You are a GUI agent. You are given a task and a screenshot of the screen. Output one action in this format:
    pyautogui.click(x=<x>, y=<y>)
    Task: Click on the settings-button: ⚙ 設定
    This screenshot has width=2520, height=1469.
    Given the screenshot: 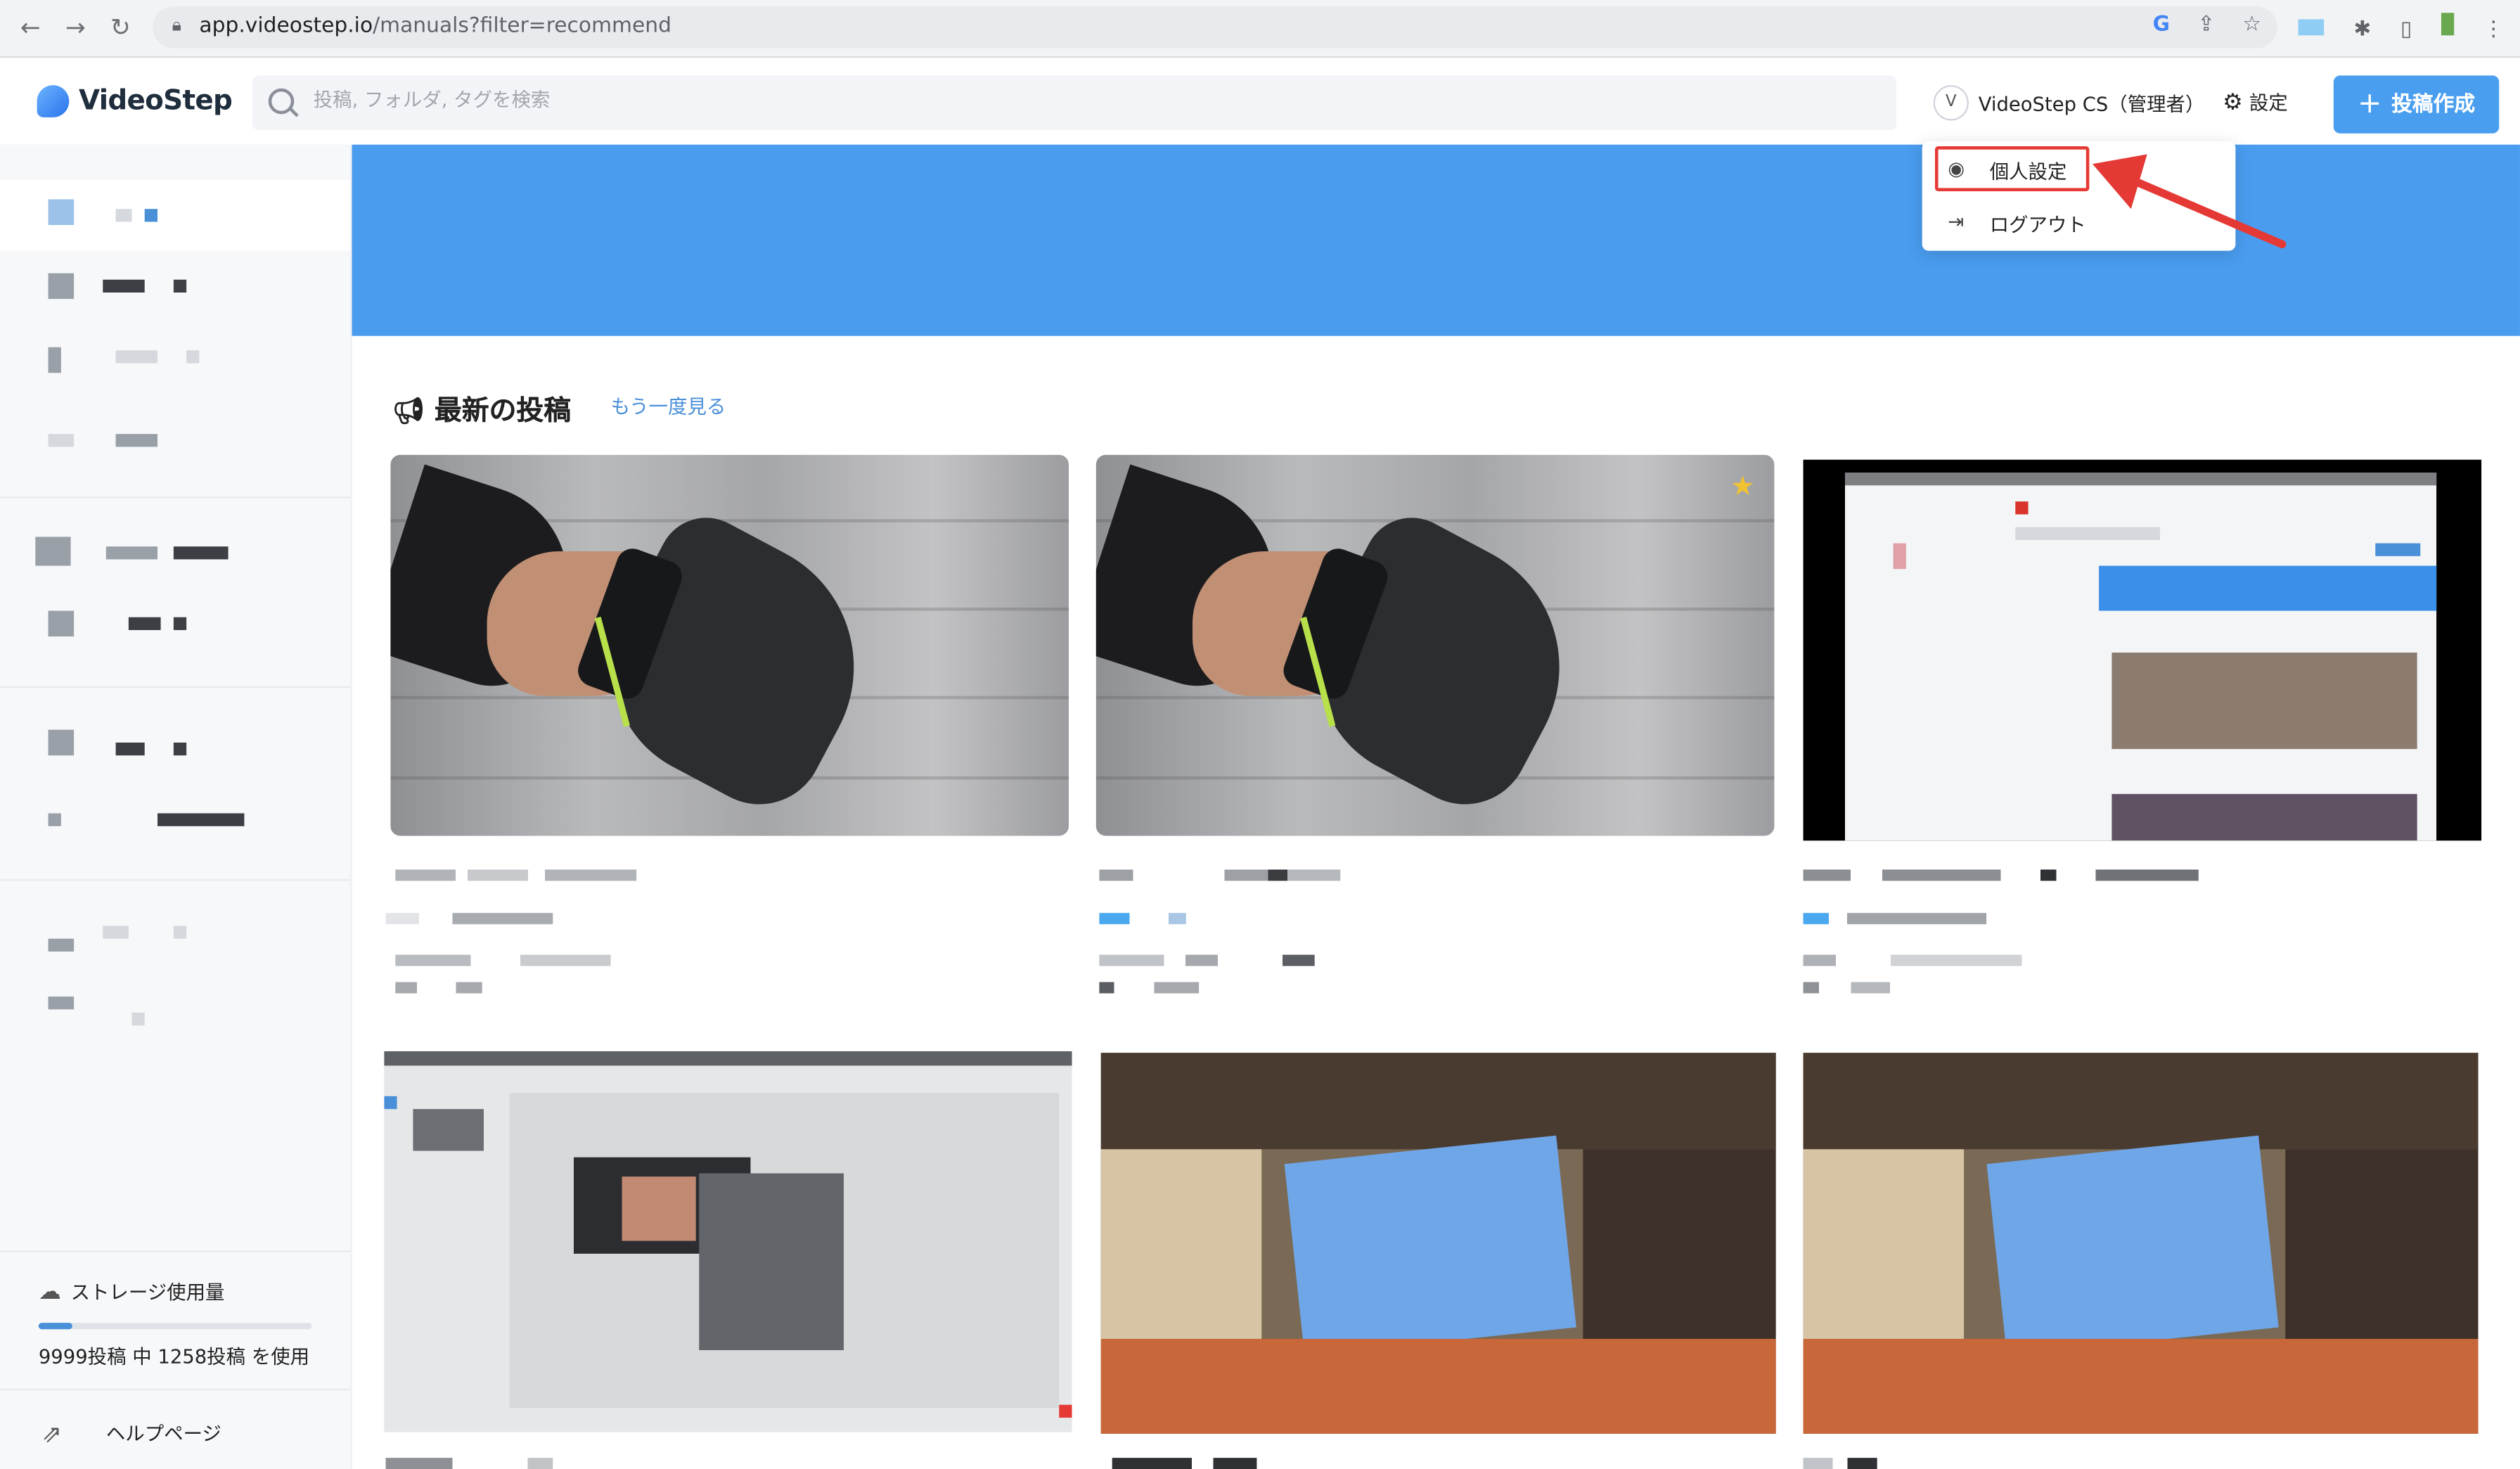 What is the action you would take?
    pyautogui.click(x=2255, y=102)
    